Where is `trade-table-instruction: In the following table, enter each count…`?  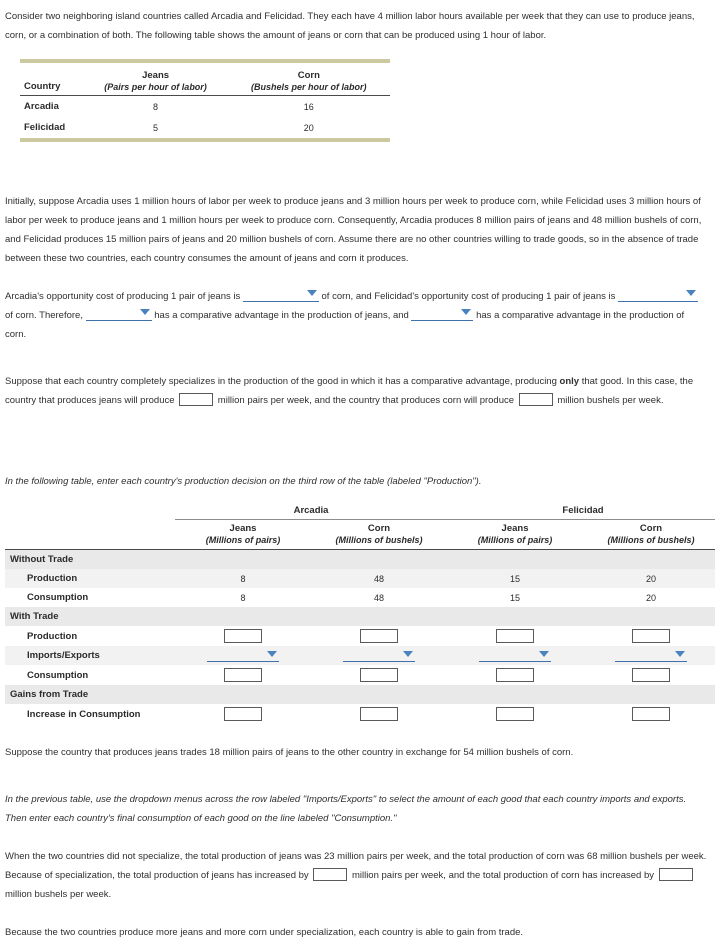 trade-table-instruction: In the following table, enter each count… is located at coordinates (356, 481).